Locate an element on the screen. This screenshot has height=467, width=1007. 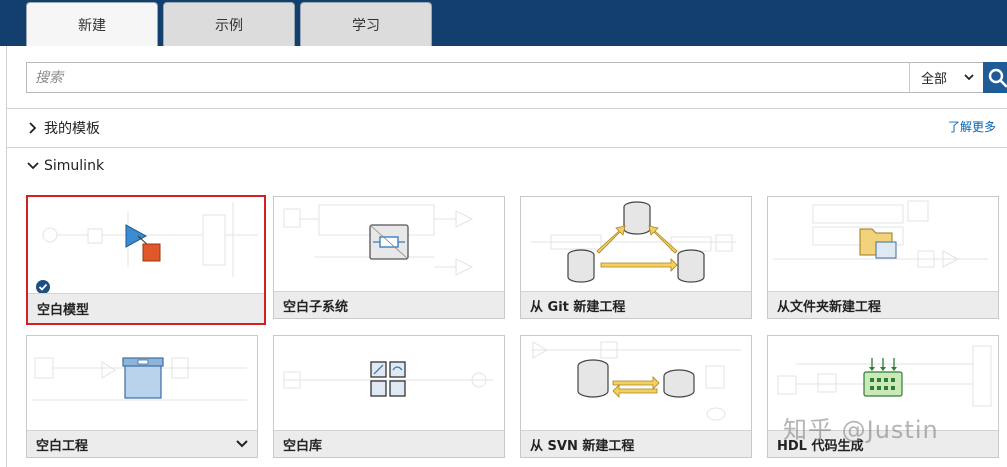
folder-project-icon is located at coordinates (880, 234).